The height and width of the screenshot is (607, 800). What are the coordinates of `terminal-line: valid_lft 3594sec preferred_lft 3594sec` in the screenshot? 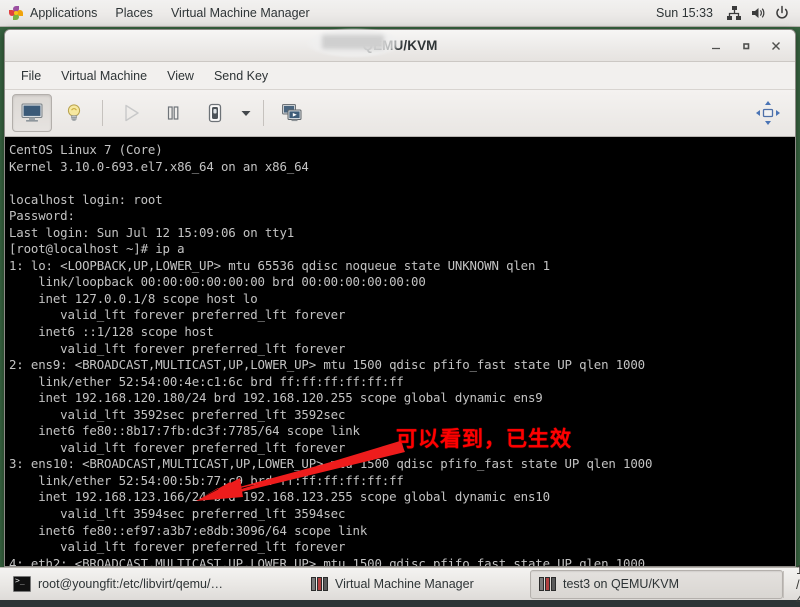 It's located at (177, 514).